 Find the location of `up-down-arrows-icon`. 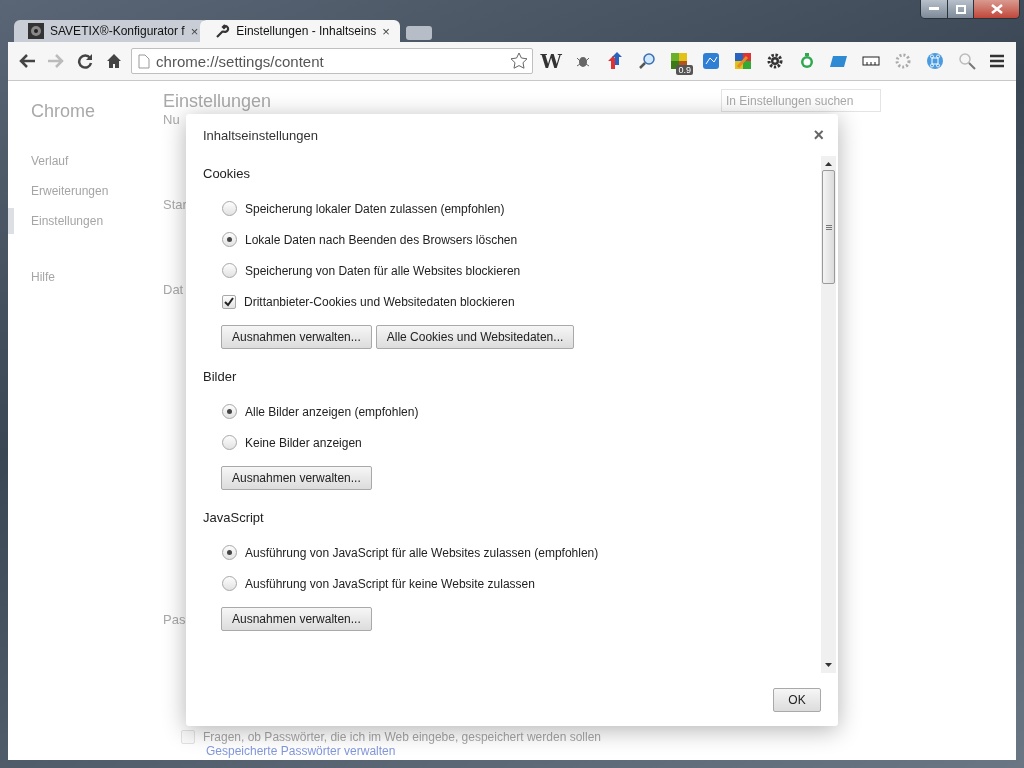

up-down-arrows-icon is located at coordinates (615, 61).